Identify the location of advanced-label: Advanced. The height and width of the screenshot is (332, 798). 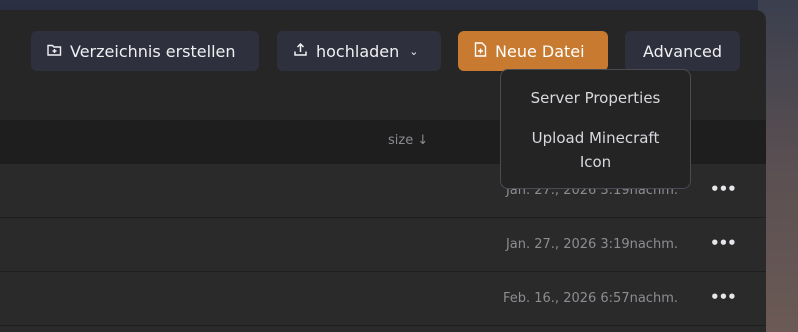
(682, 51).